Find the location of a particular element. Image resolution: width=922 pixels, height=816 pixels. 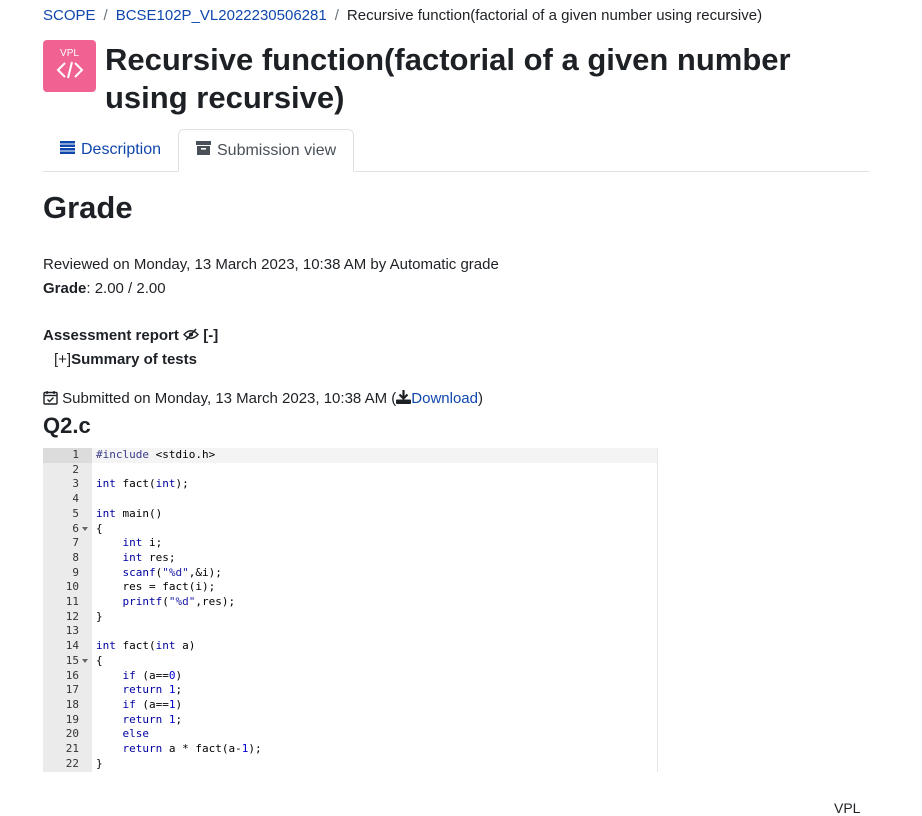

grade-heading: Grade is located at coordinates (88, 207).